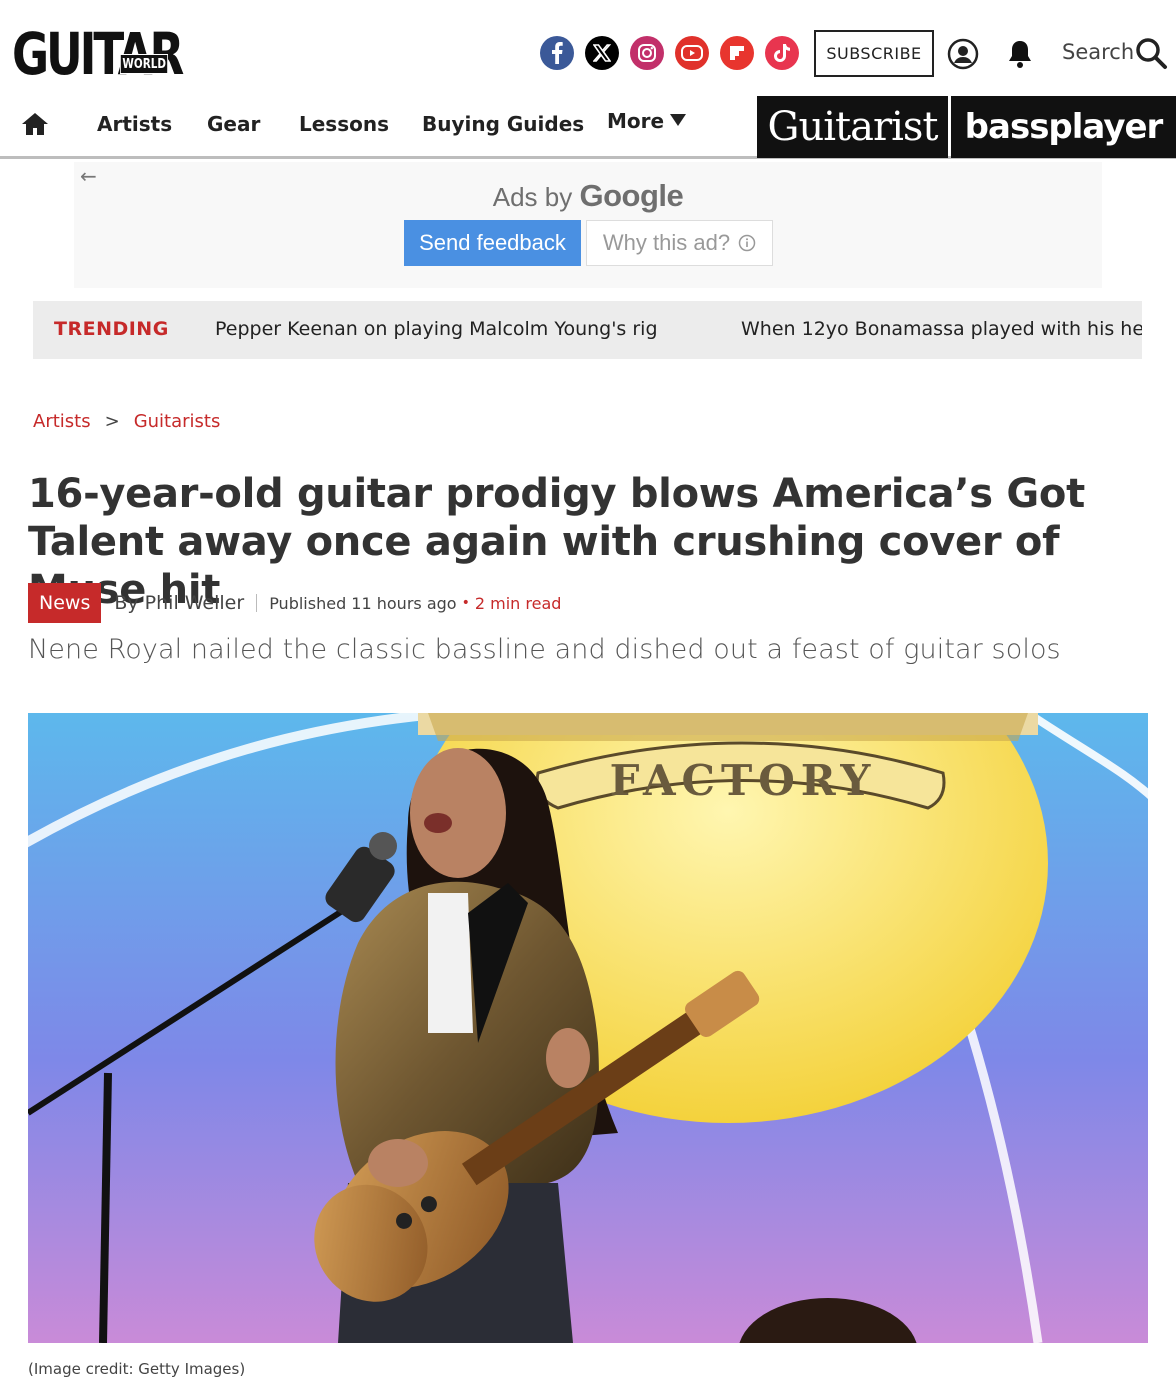 The width and height of the screenshot is (1176, 1392). I want to click on nav-item-lessons: Lessons, so click(344, 124).